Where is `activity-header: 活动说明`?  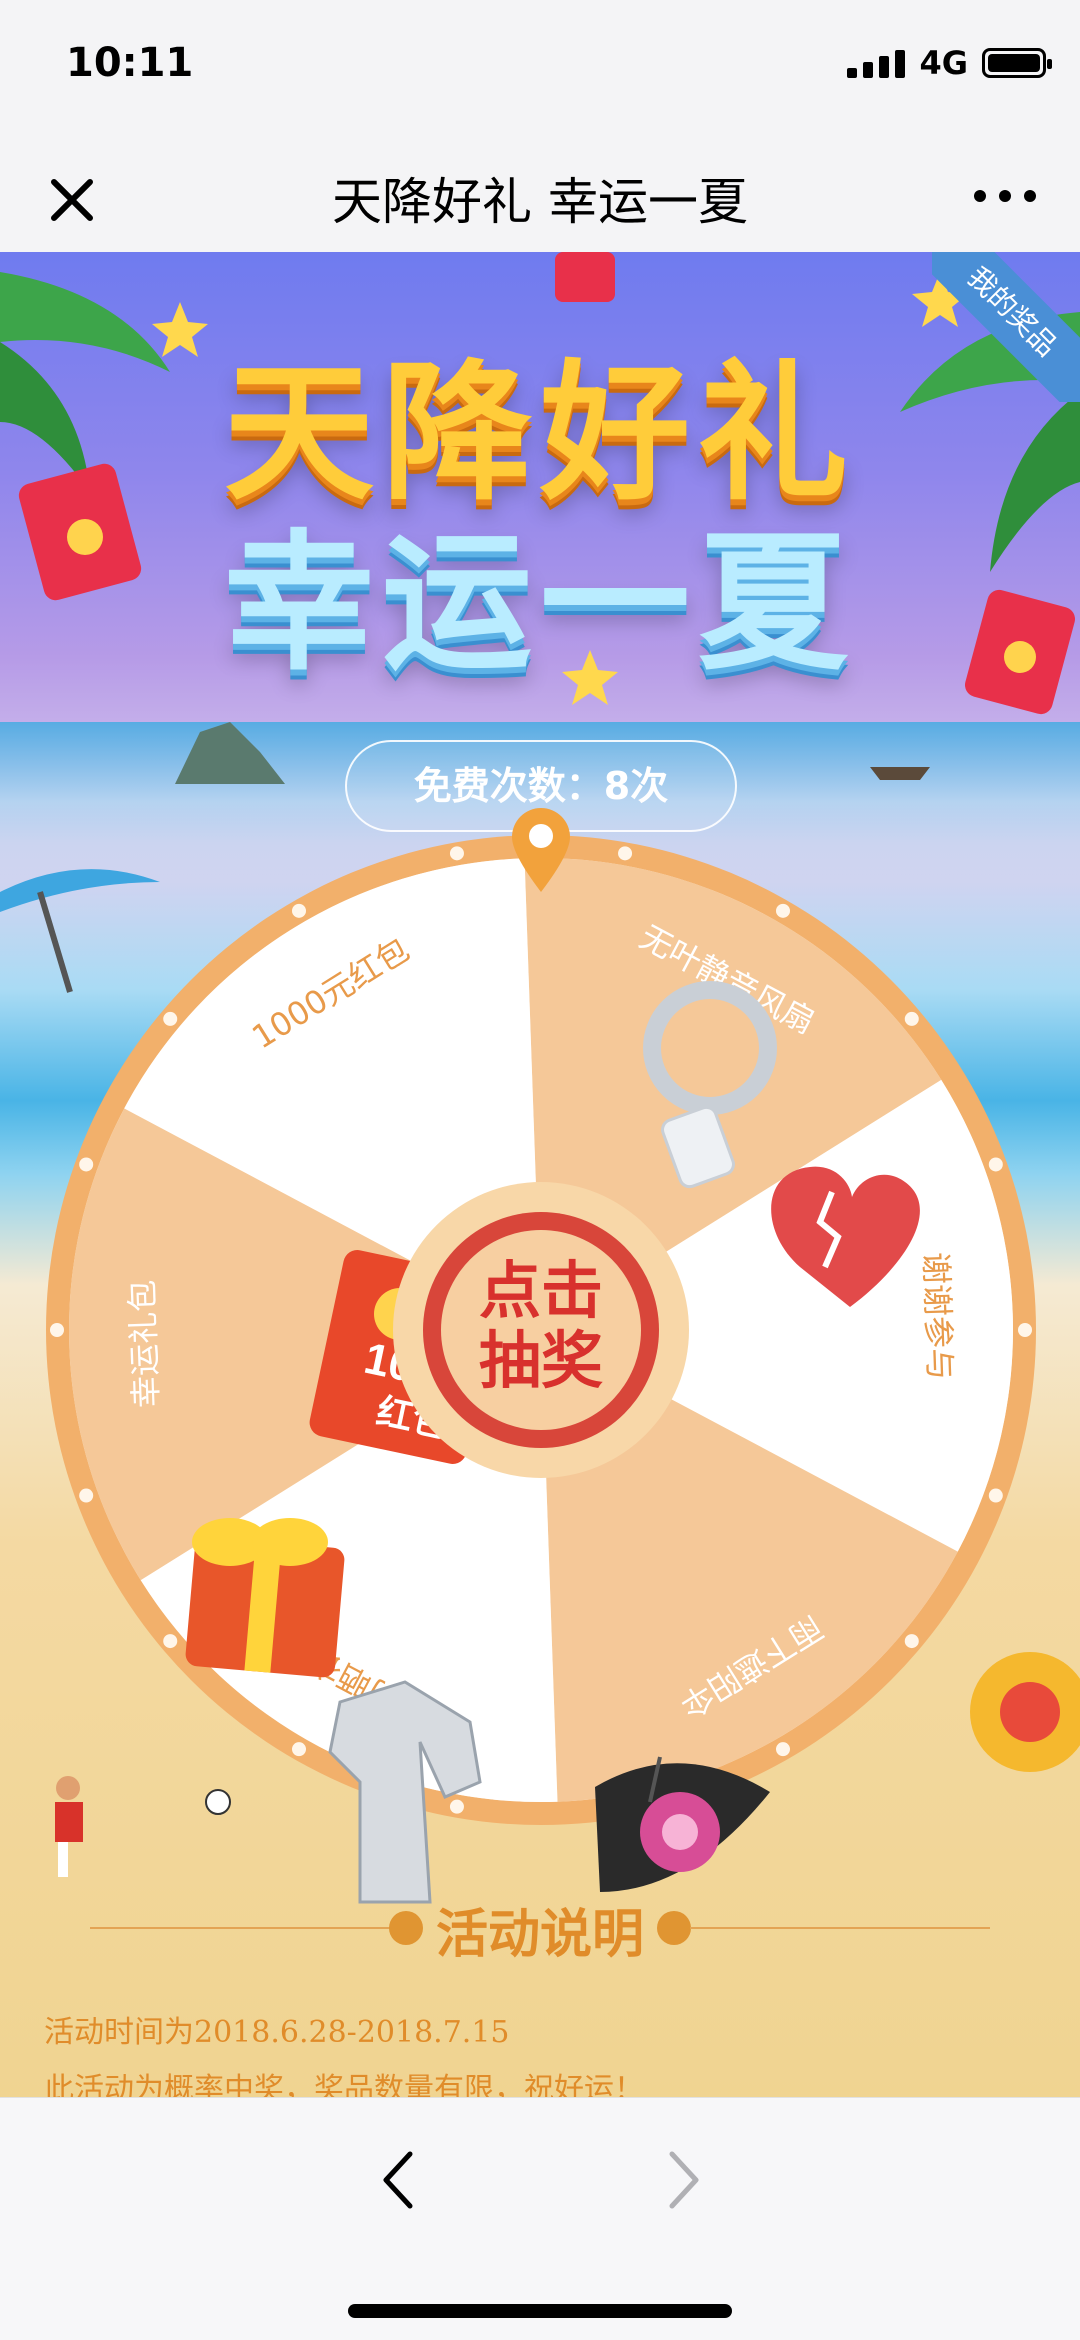 activity-header: 活动说明 is located at coordinates (540, 1928).